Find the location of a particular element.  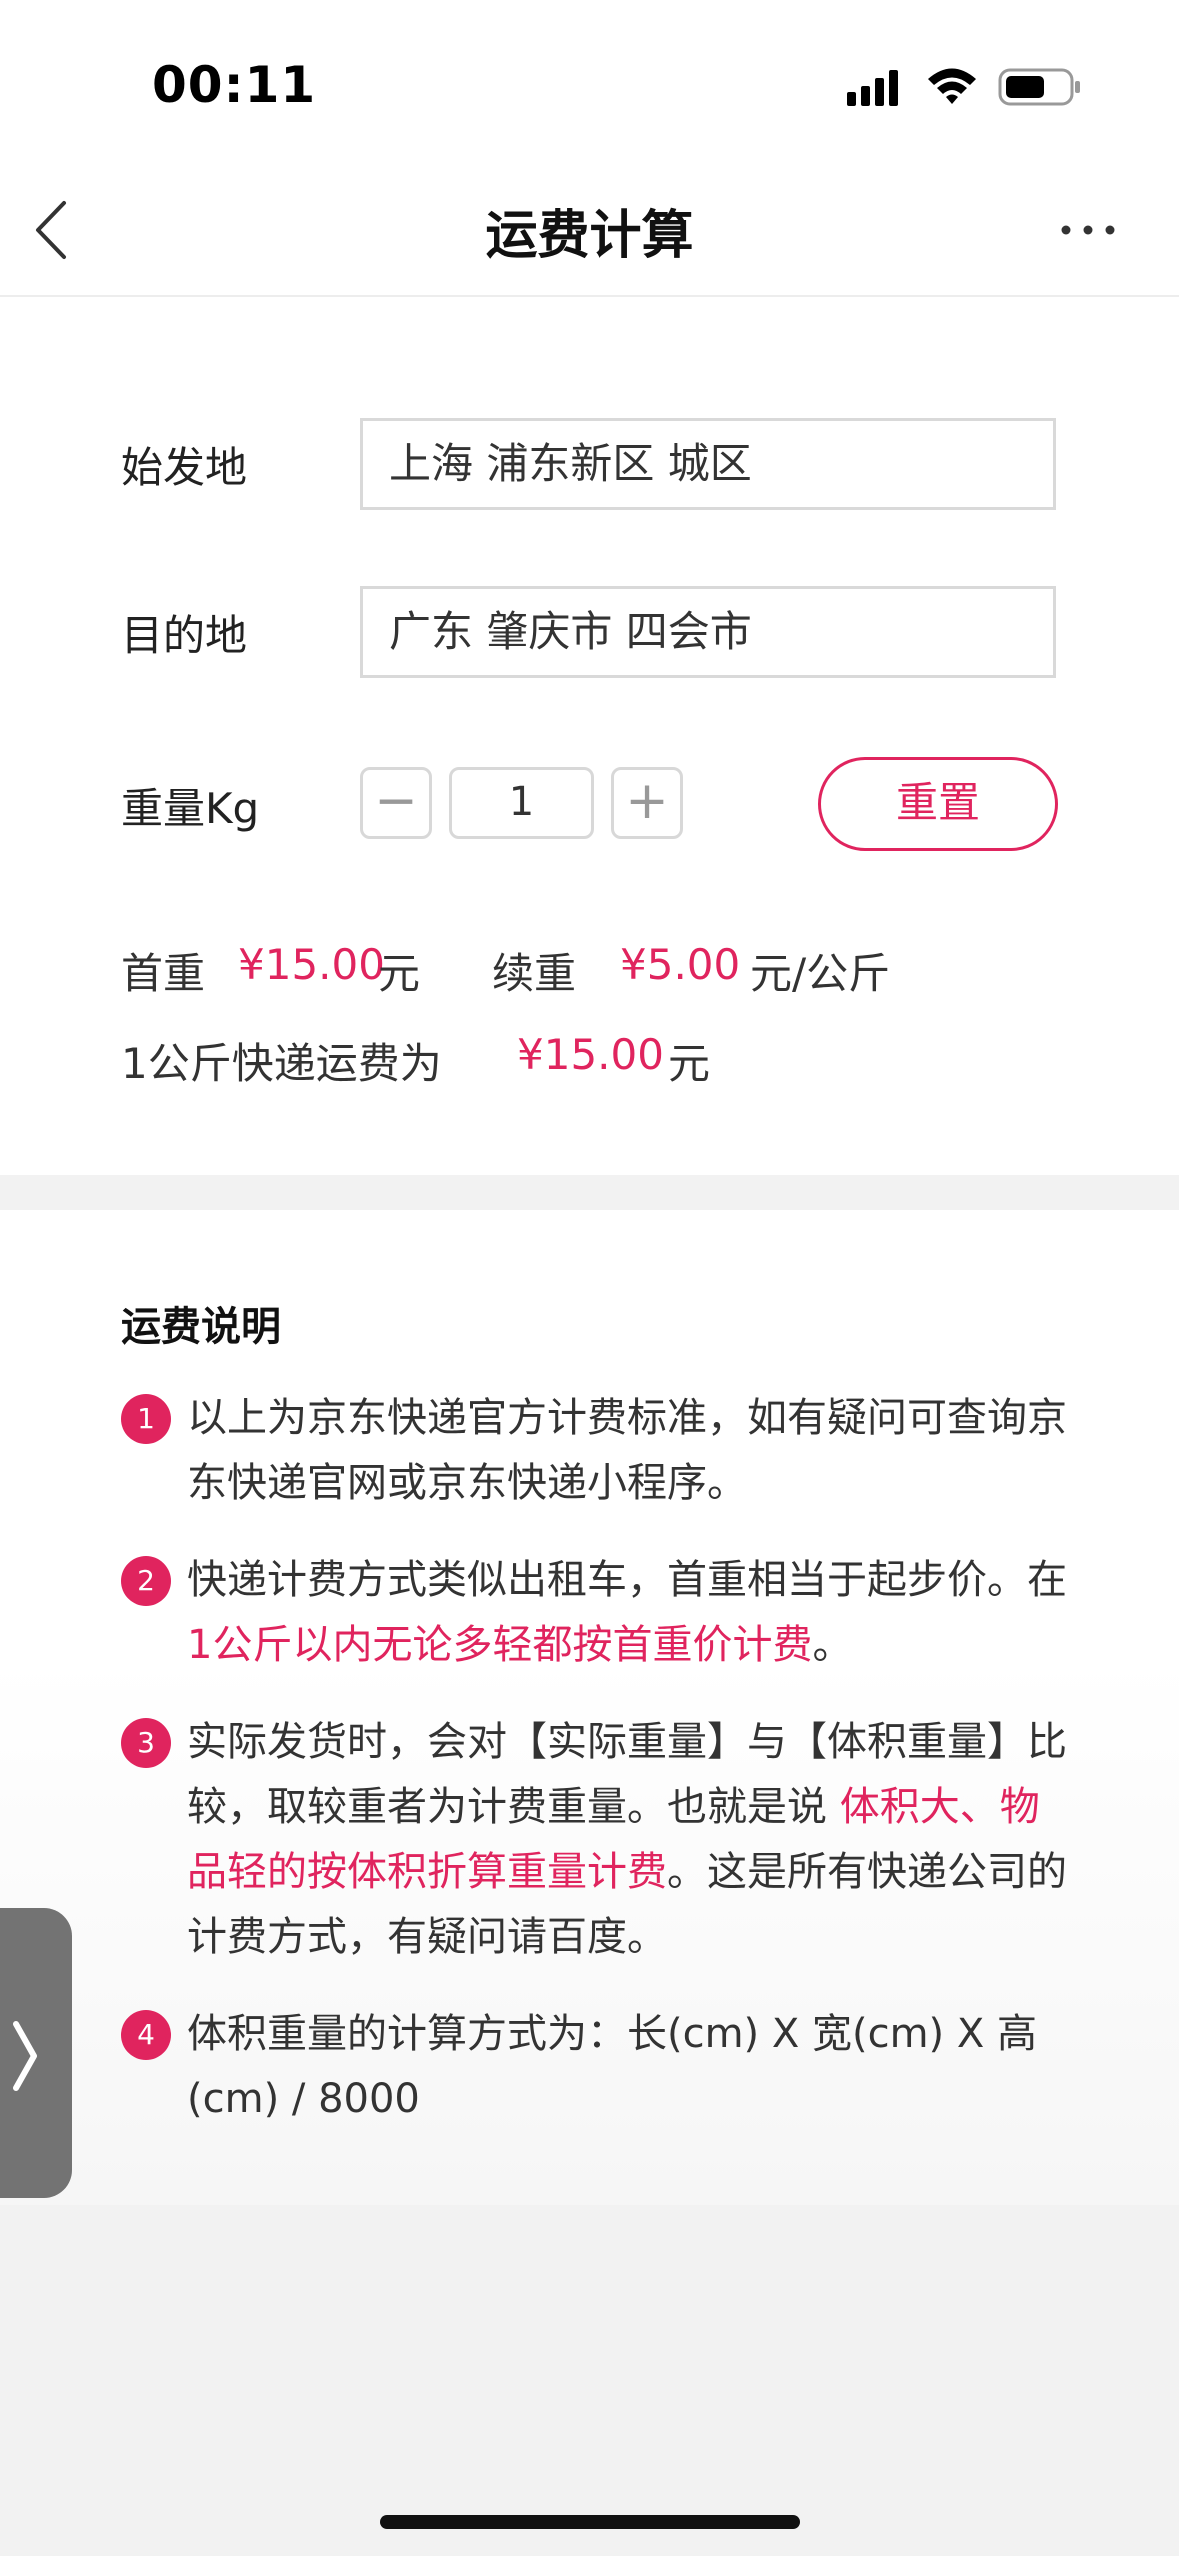

wifi-icon is located at coordinates (952, 86).